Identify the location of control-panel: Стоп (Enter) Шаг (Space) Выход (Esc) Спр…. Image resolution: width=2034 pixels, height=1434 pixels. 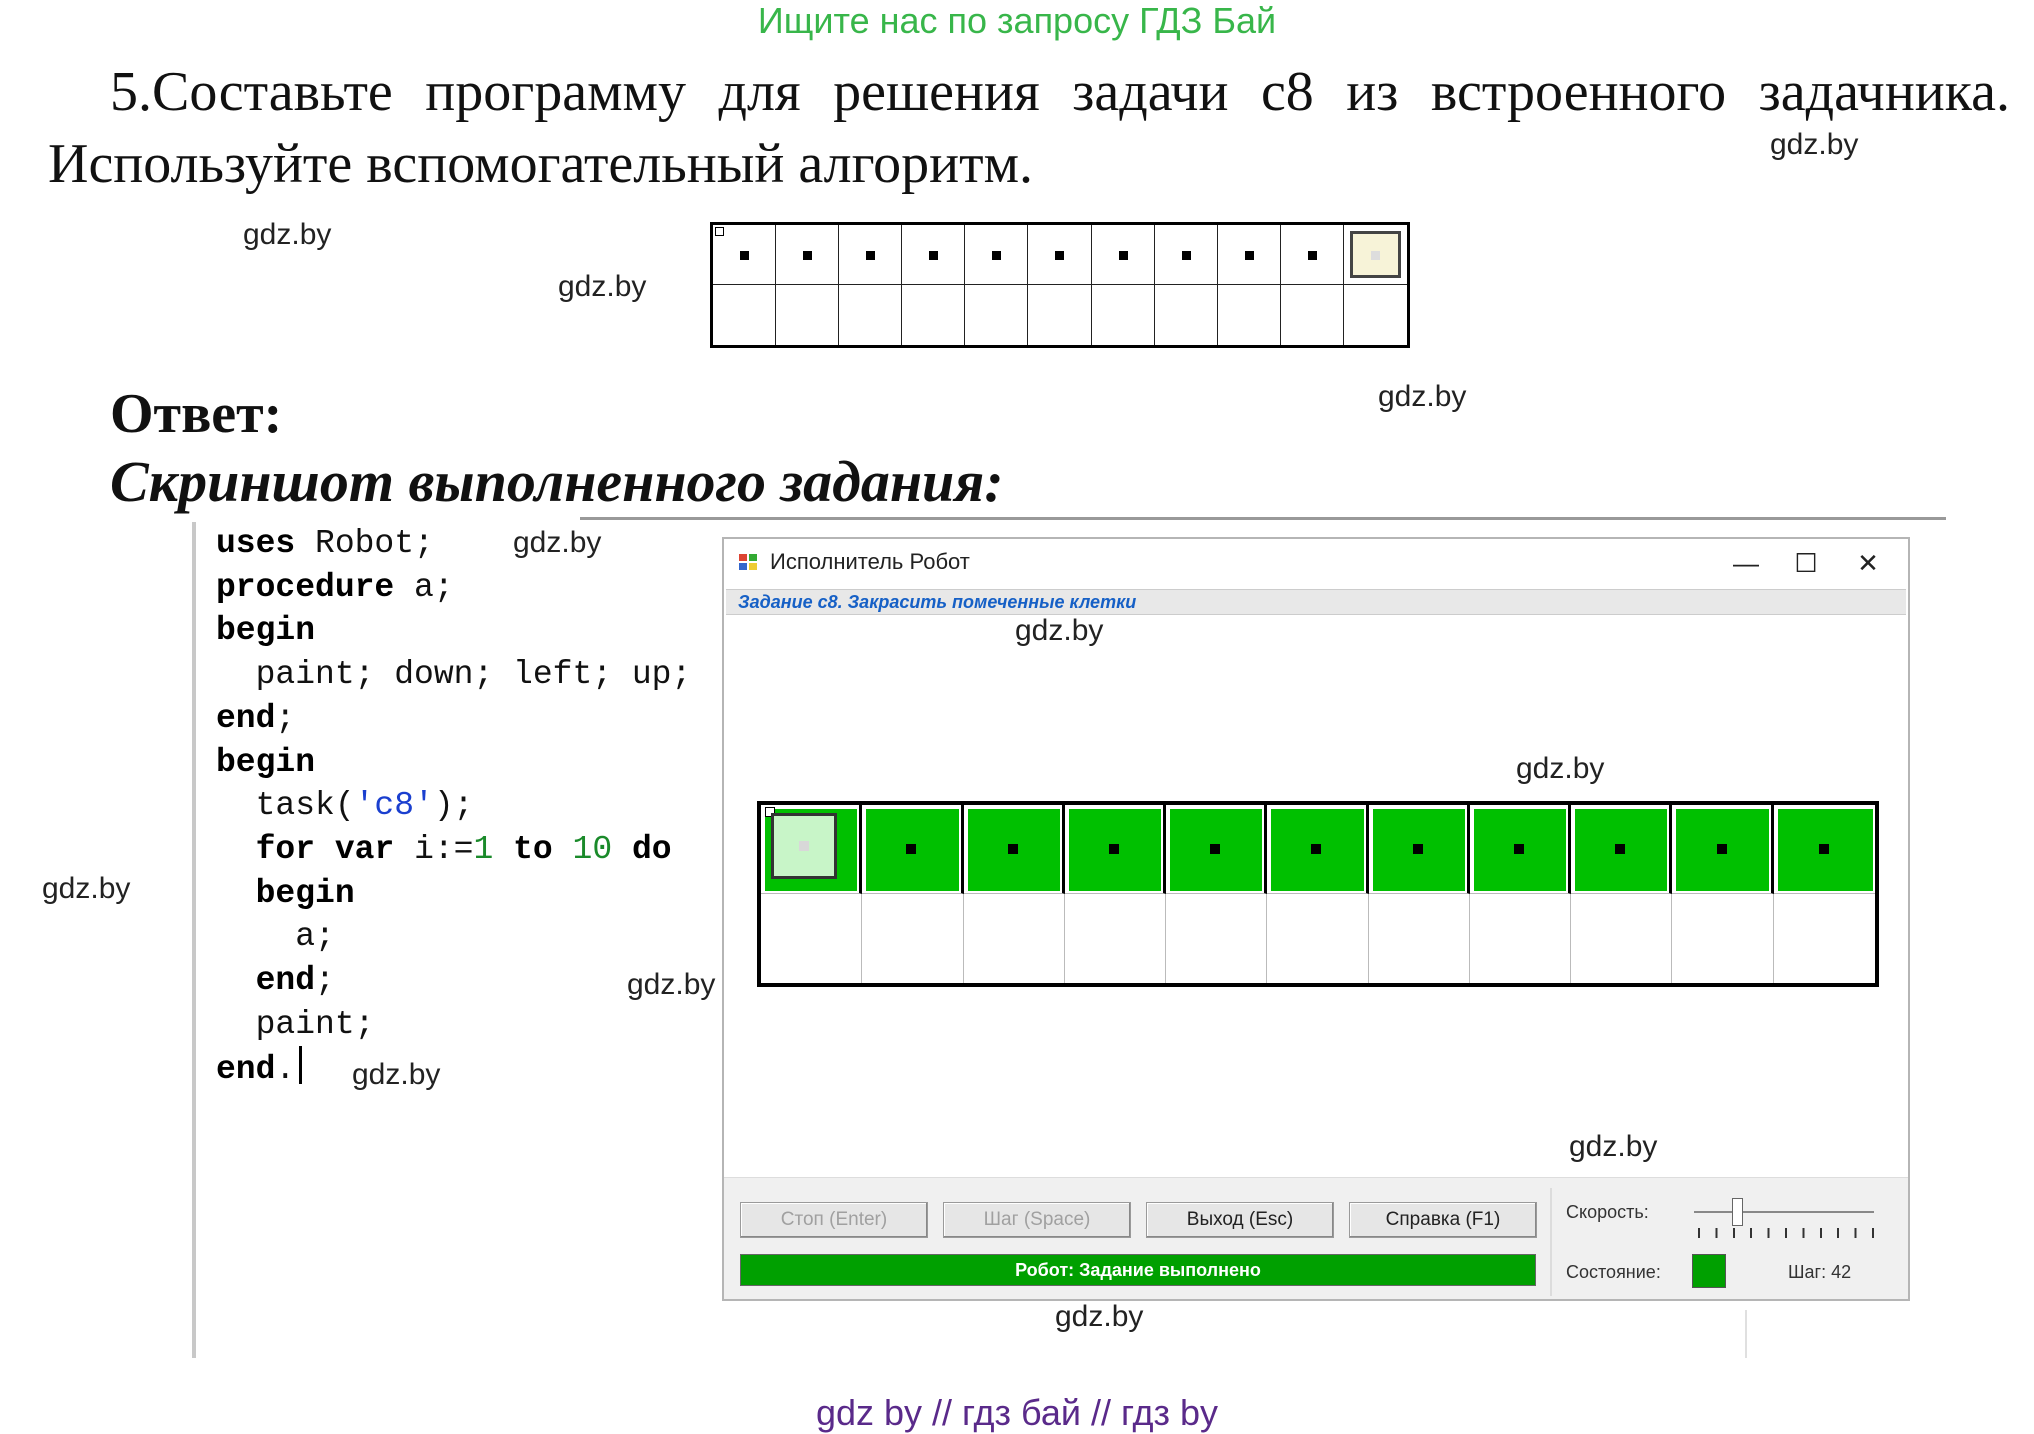
(1316, 1238).